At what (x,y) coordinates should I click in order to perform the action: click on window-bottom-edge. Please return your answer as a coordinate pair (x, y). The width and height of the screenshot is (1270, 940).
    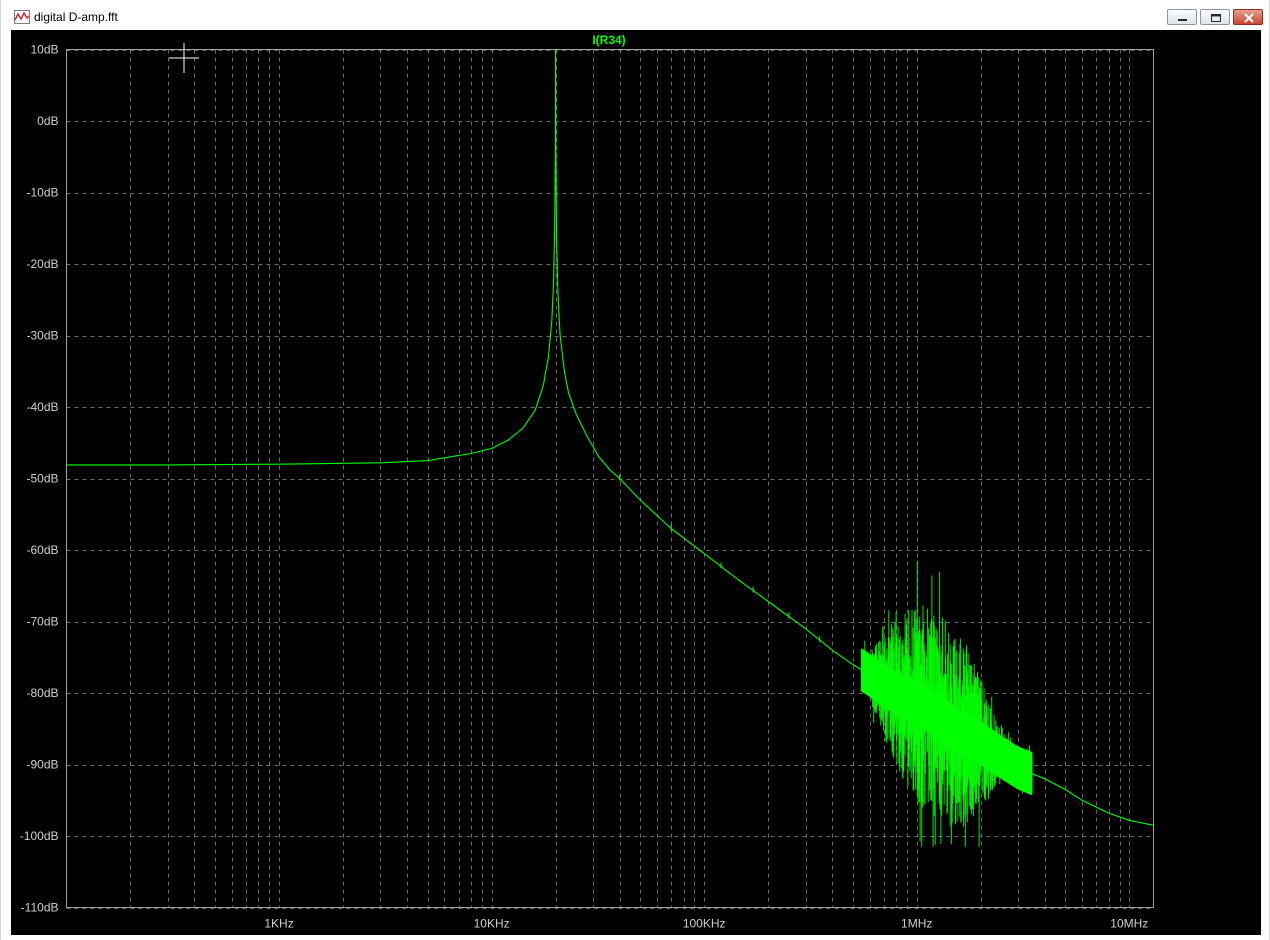
    Looking at the image, I should click on (635, 937).